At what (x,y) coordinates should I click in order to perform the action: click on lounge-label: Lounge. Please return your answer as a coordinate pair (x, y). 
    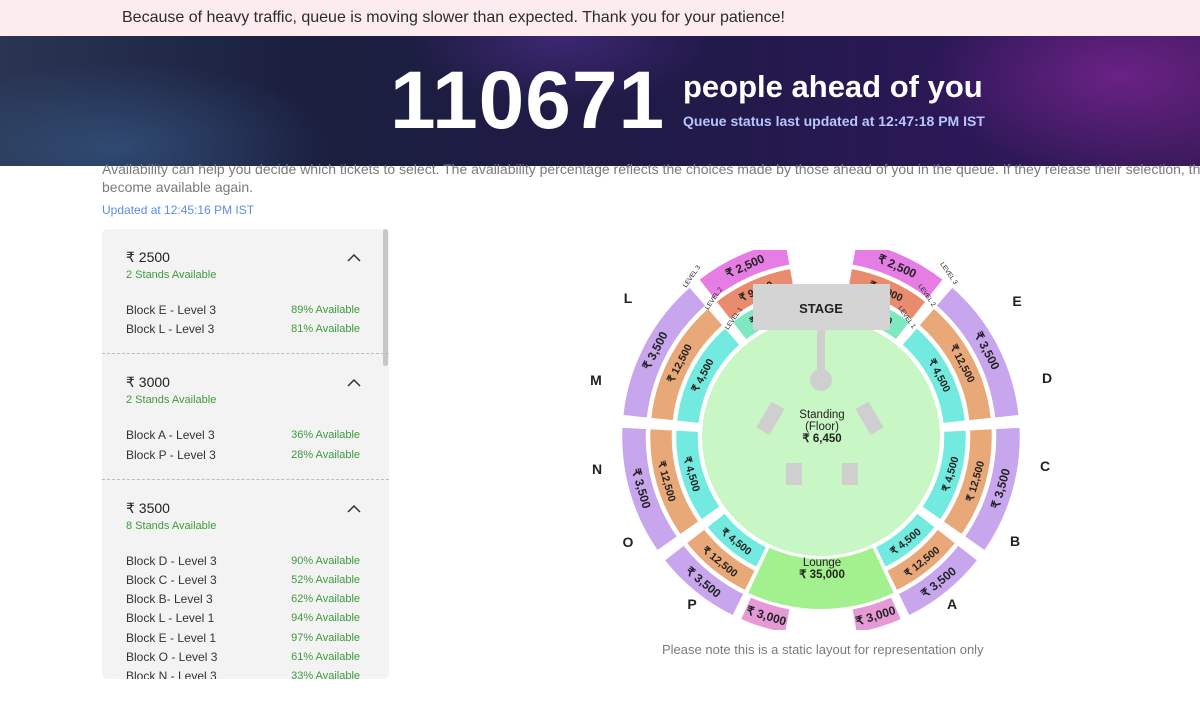
    Looking at the image, I should click on (822, 563).